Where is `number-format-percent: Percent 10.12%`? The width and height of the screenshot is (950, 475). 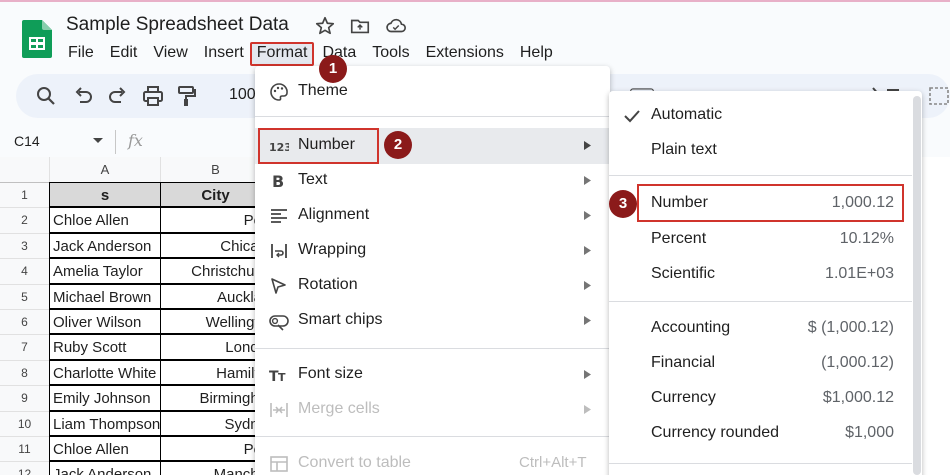
number-format-percent: Percent 10.12% is located at coordinates (765, 239).